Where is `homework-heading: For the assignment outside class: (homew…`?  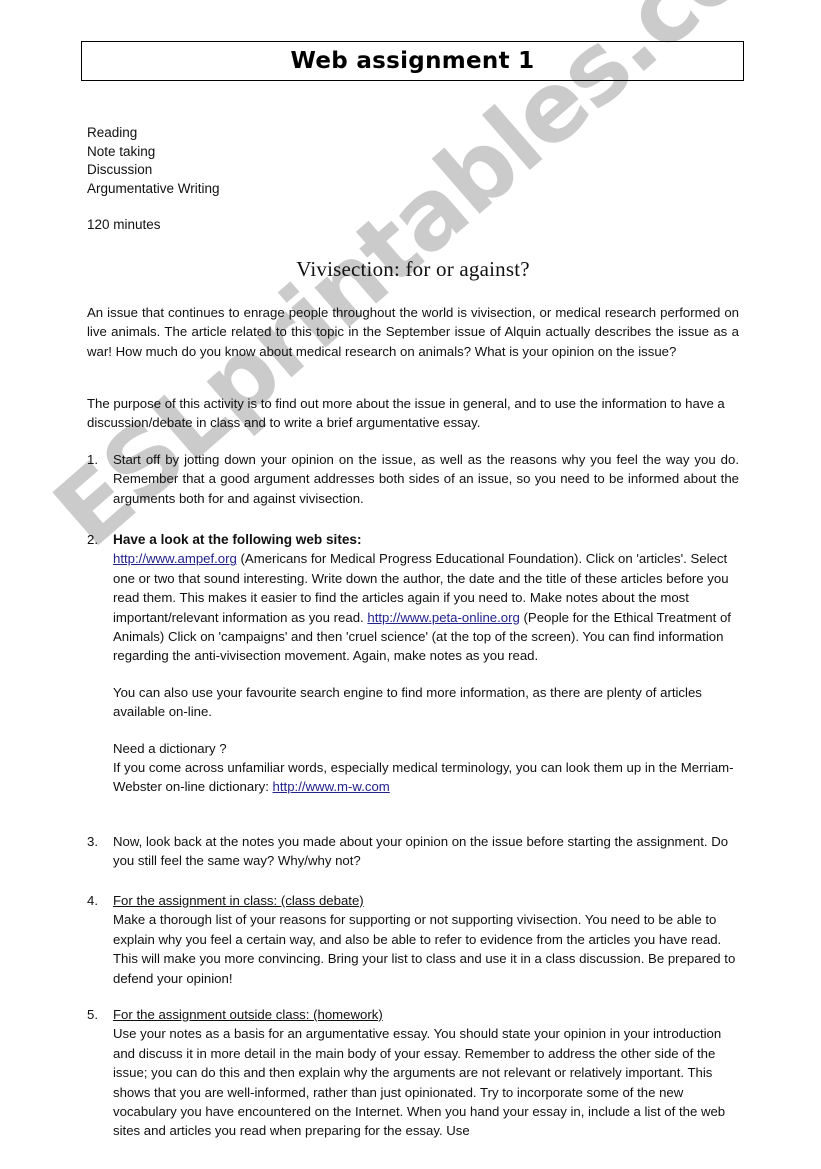 homework-heading: For the assignment outside class: (homew… is located at coordinates (248, 1014).